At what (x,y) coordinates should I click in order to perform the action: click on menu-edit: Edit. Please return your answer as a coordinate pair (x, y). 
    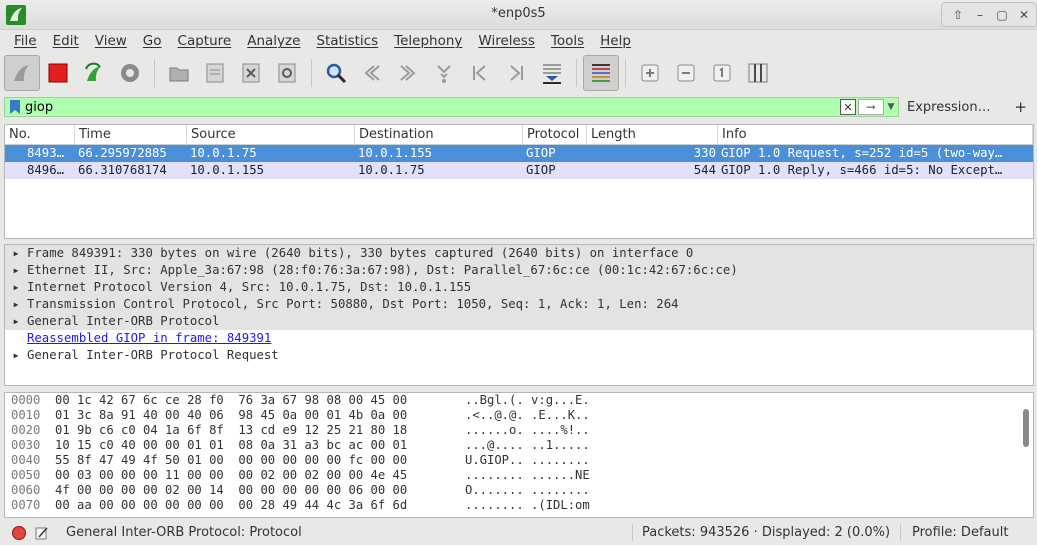
    Looking at the image, I should click on (66, 41).